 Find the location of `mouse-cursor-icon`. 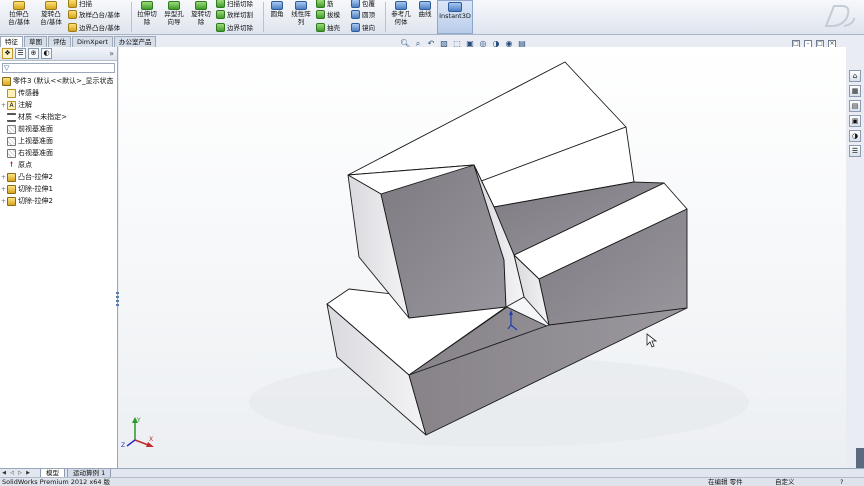

mouse-cursor-icon is located at coordinates (652, 340).